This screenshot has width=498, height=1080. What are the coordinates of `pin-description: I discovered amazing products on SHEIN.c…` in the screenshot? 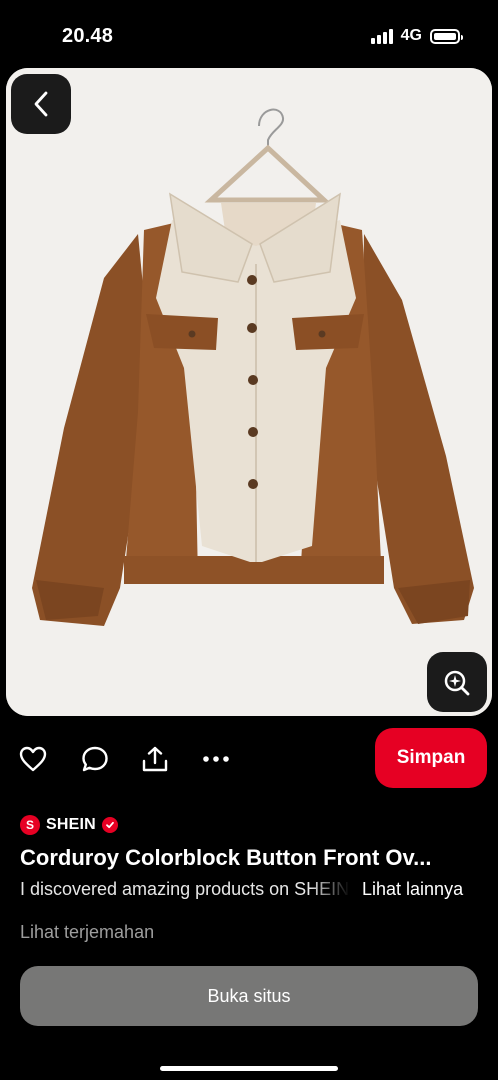 It's located at (185, 888).